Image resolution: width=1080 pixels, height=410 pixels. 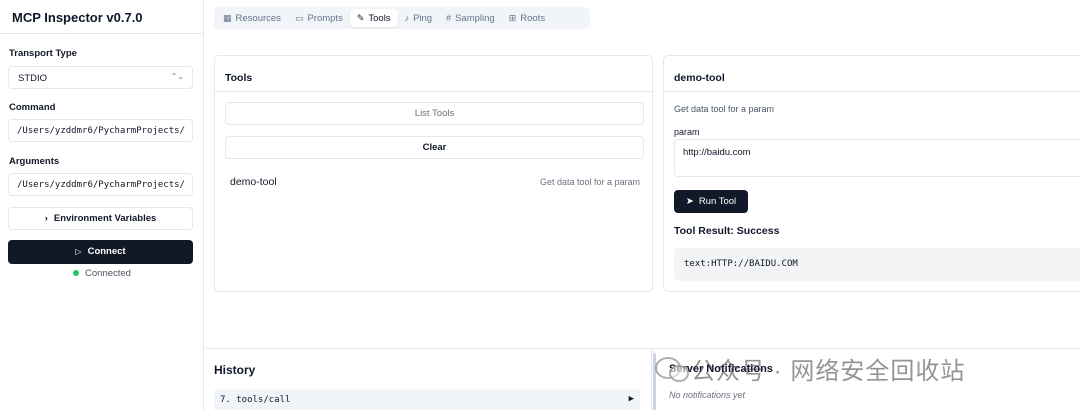 What do you see at coordinates (34, 161) in the screenshot?
I see `arguments-label: Arguments` at bounding box center [34, 161].